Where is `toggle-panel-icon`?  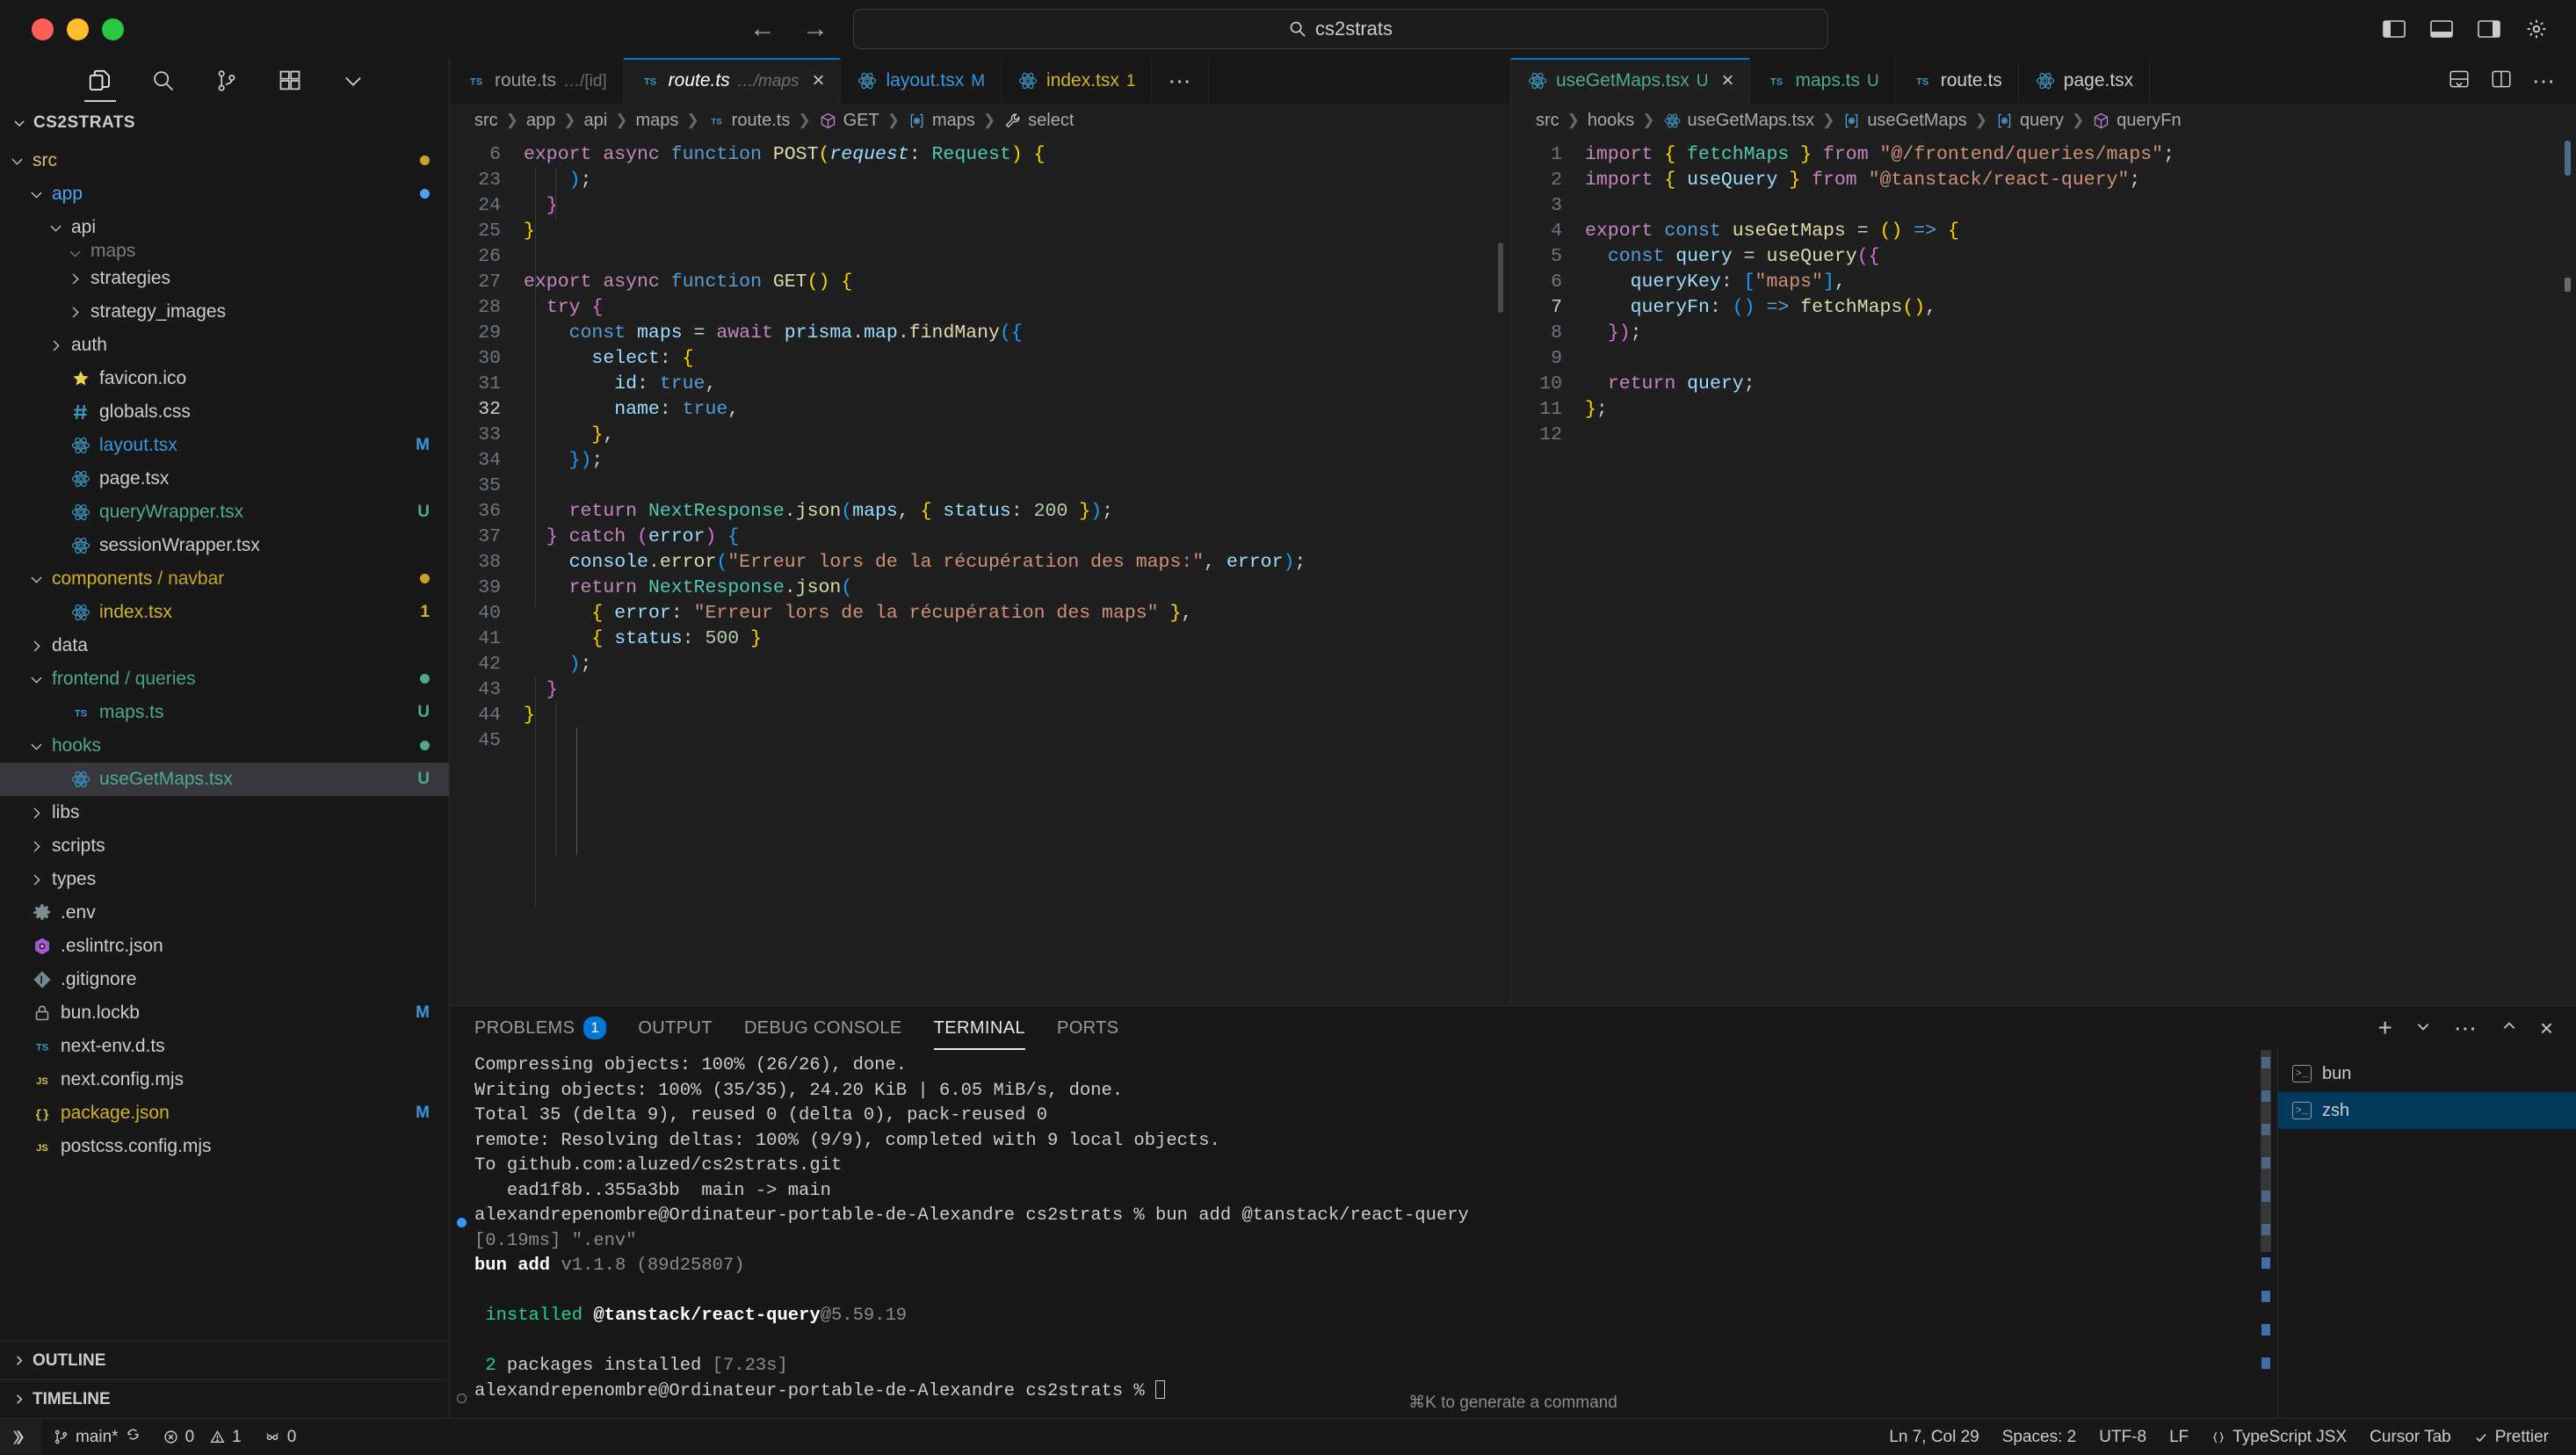
toggle-panel-icon is located at coordinates (2441, 29).